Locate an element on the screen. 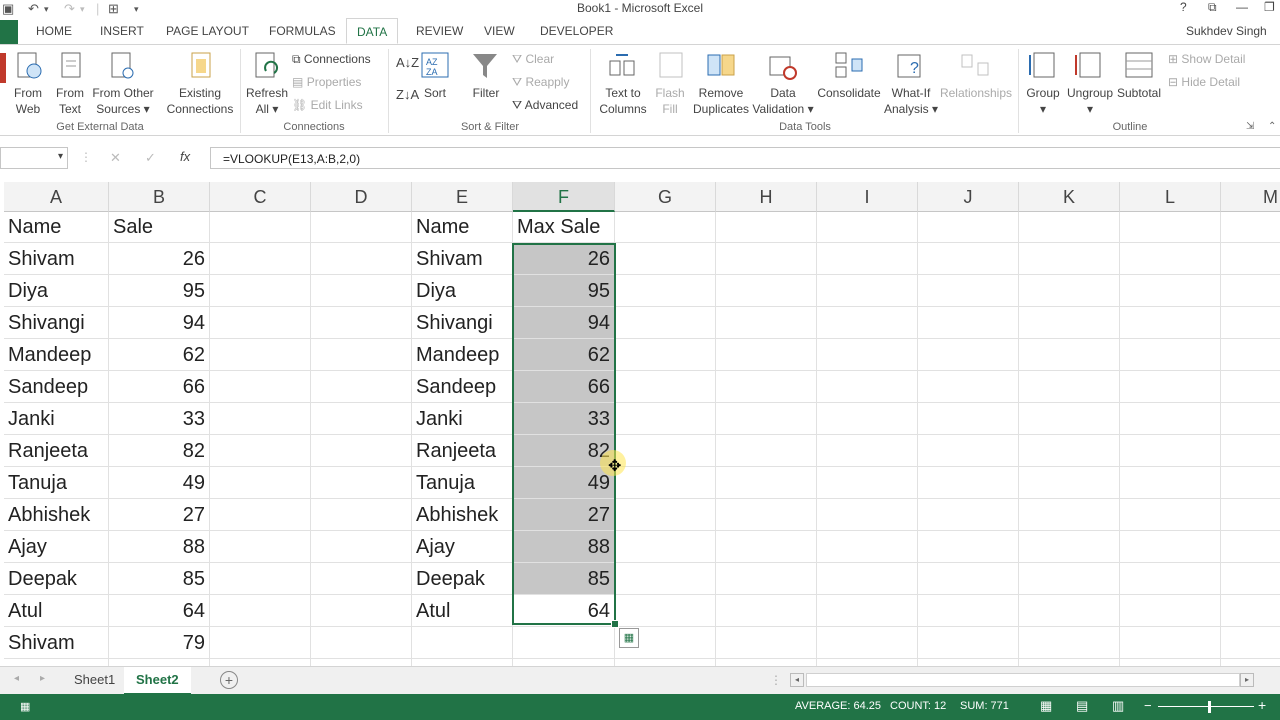 This screenshot has width=1280, height=720. sale-cell: 49 is located at coordinates (159, 483).